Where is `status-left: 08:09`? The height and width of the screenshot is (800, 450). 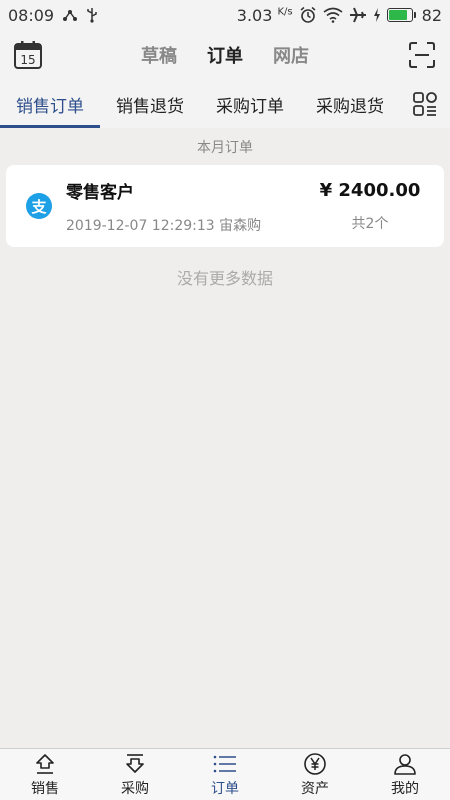 status-left: 08:09 is located at coordinates (53, 15).